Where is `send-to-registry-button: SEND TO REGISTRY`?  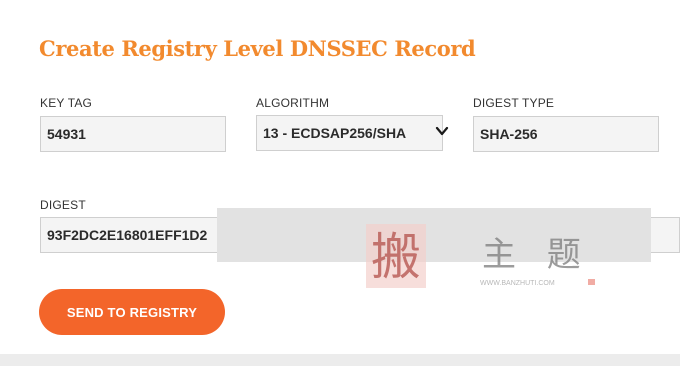 send-to-registry-button: SEND TO REGISTRY is located at coordinates (132, 312).